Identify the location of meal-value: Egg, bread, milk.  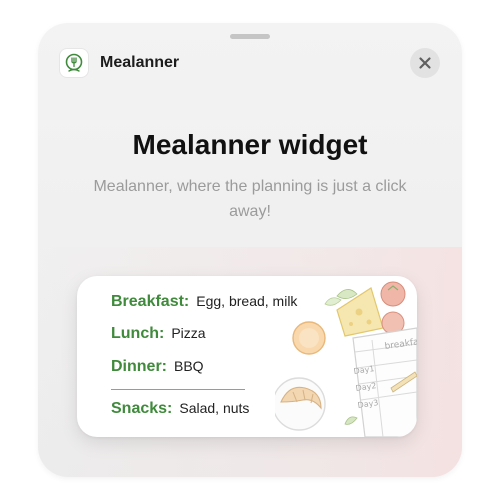
(247, 301).